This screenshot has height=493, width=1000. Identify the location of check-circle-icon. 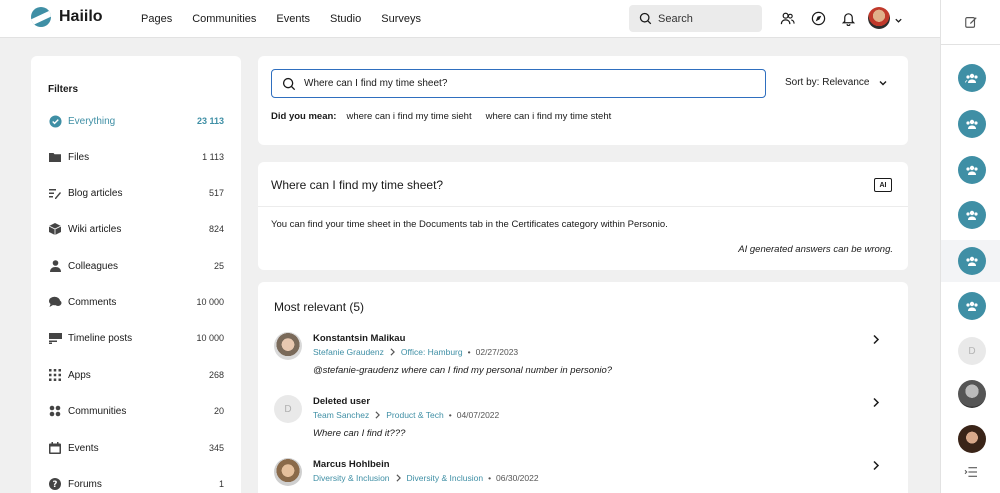
(55, 121).